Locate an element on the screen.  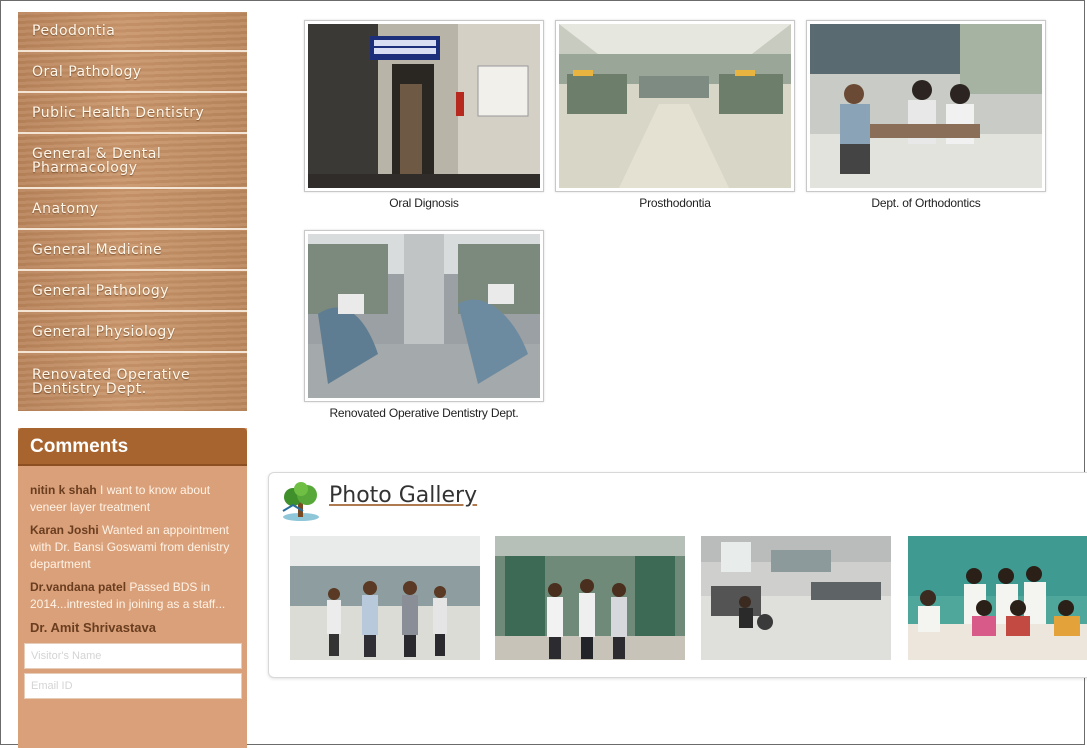
menu-item-general-medicine: General Medicine is located at coordinates (132, 250).